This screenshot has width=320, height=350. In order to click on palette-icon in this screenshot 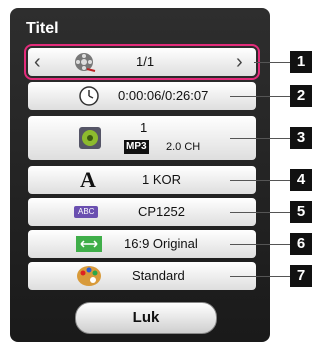, I will do `click(89, 276)`.